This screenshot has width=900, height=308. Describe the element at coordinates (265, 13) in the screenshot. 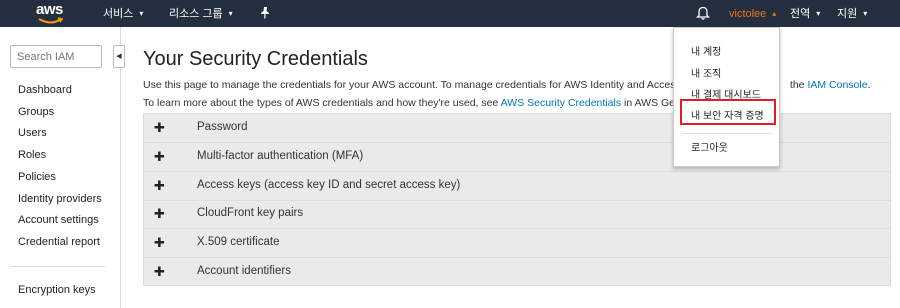

I see `pin-icon` at that location.